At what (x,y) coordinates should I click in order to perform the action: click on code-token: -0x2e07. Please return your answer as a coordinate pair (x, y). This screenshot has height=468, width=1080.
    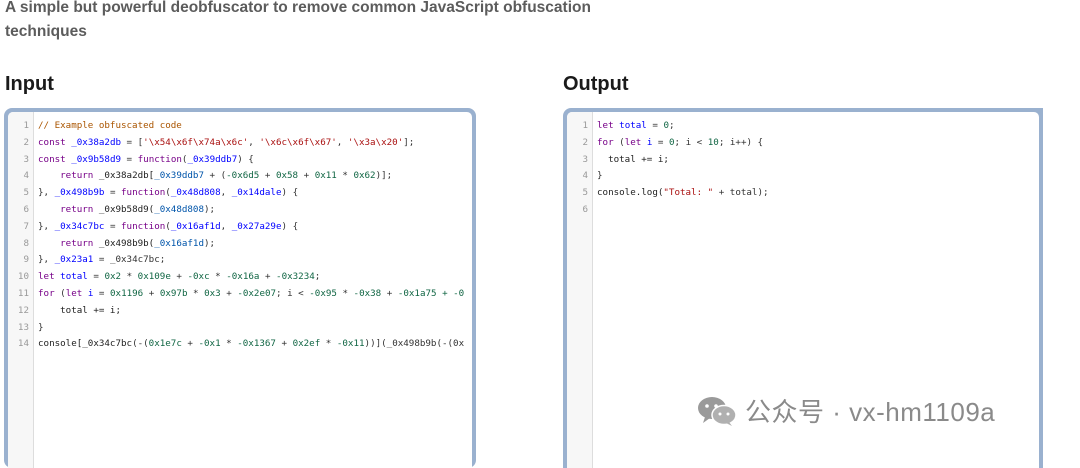
    Looking at the image, I should click on (257, 293).